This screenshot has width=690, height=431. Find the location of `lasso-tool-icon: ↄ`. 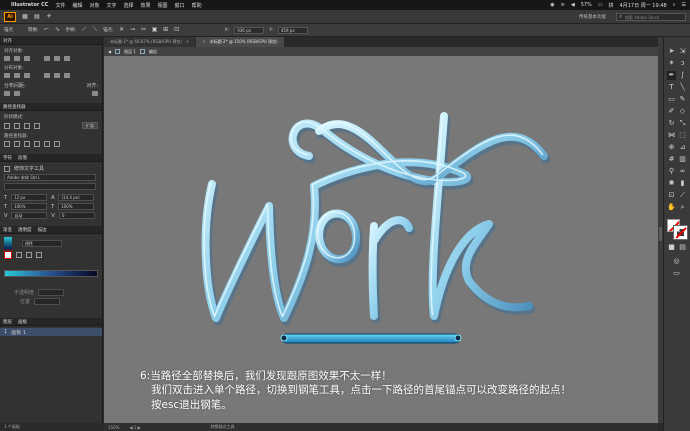

lasso-tool-icon: ↄ is located at coordinates (682, 63).